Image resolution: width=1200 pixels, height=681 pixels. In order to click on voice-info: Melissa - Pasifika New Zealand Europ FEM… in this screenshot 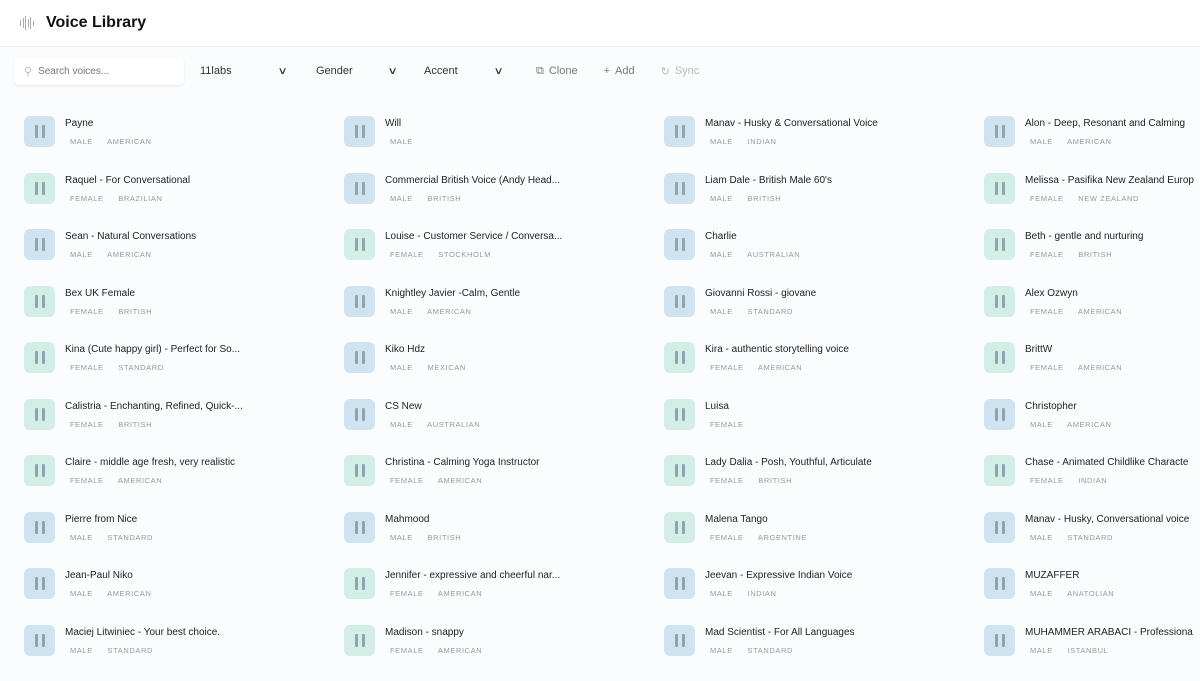, I will do `click(1109, 188)`.